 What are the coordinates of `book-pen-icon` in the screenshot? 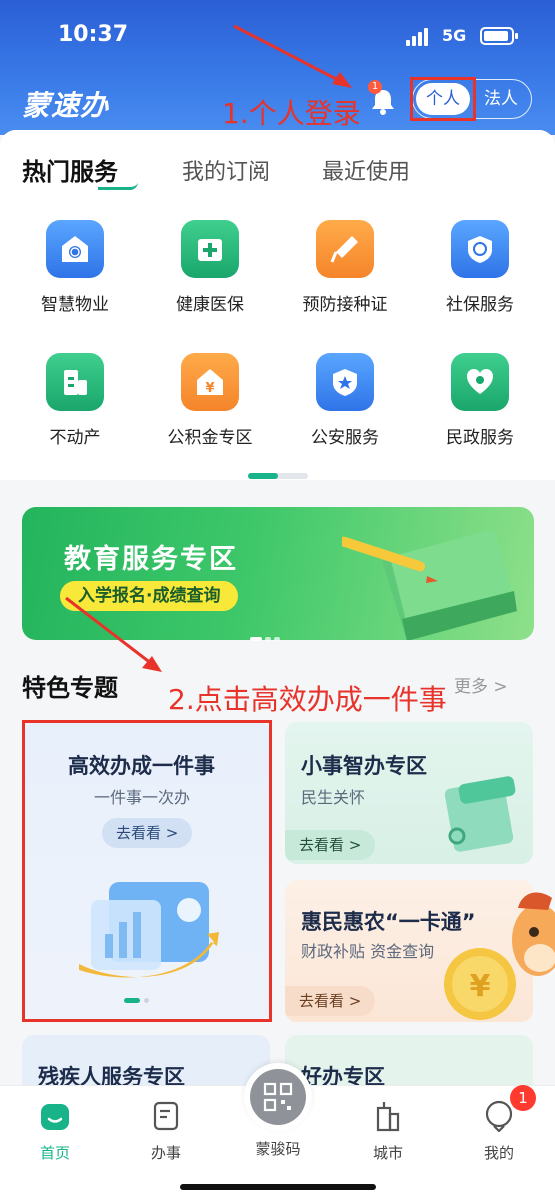 It's located at (429, 584).